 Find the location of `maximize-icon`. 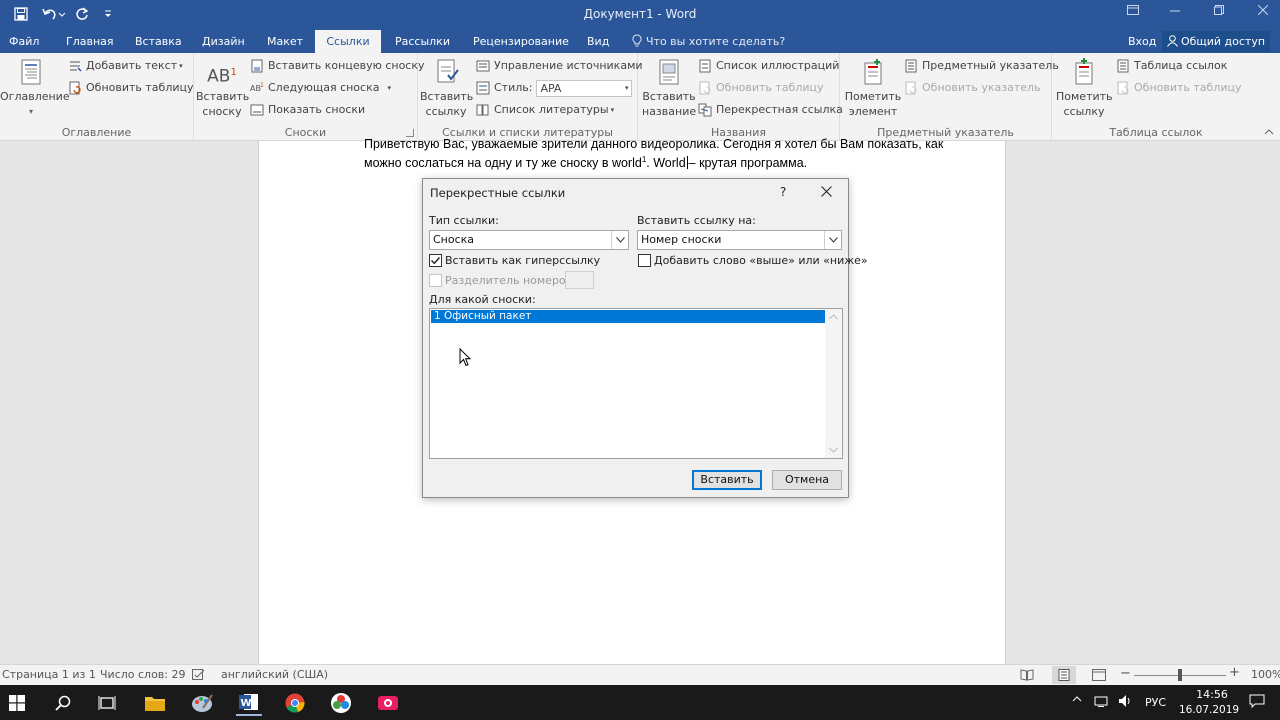

maximize-icon is located at coordinates (1219, 14).